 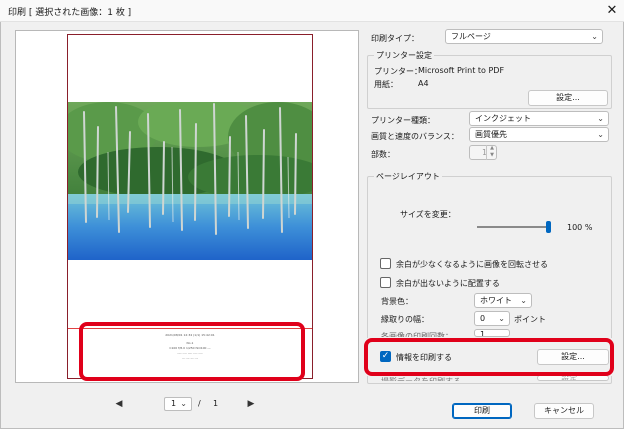 What do you see at coordinates (503, 118) in the screenshot?
I see `printer-kind-value: インクジェット` at bounding box center [503, 118].